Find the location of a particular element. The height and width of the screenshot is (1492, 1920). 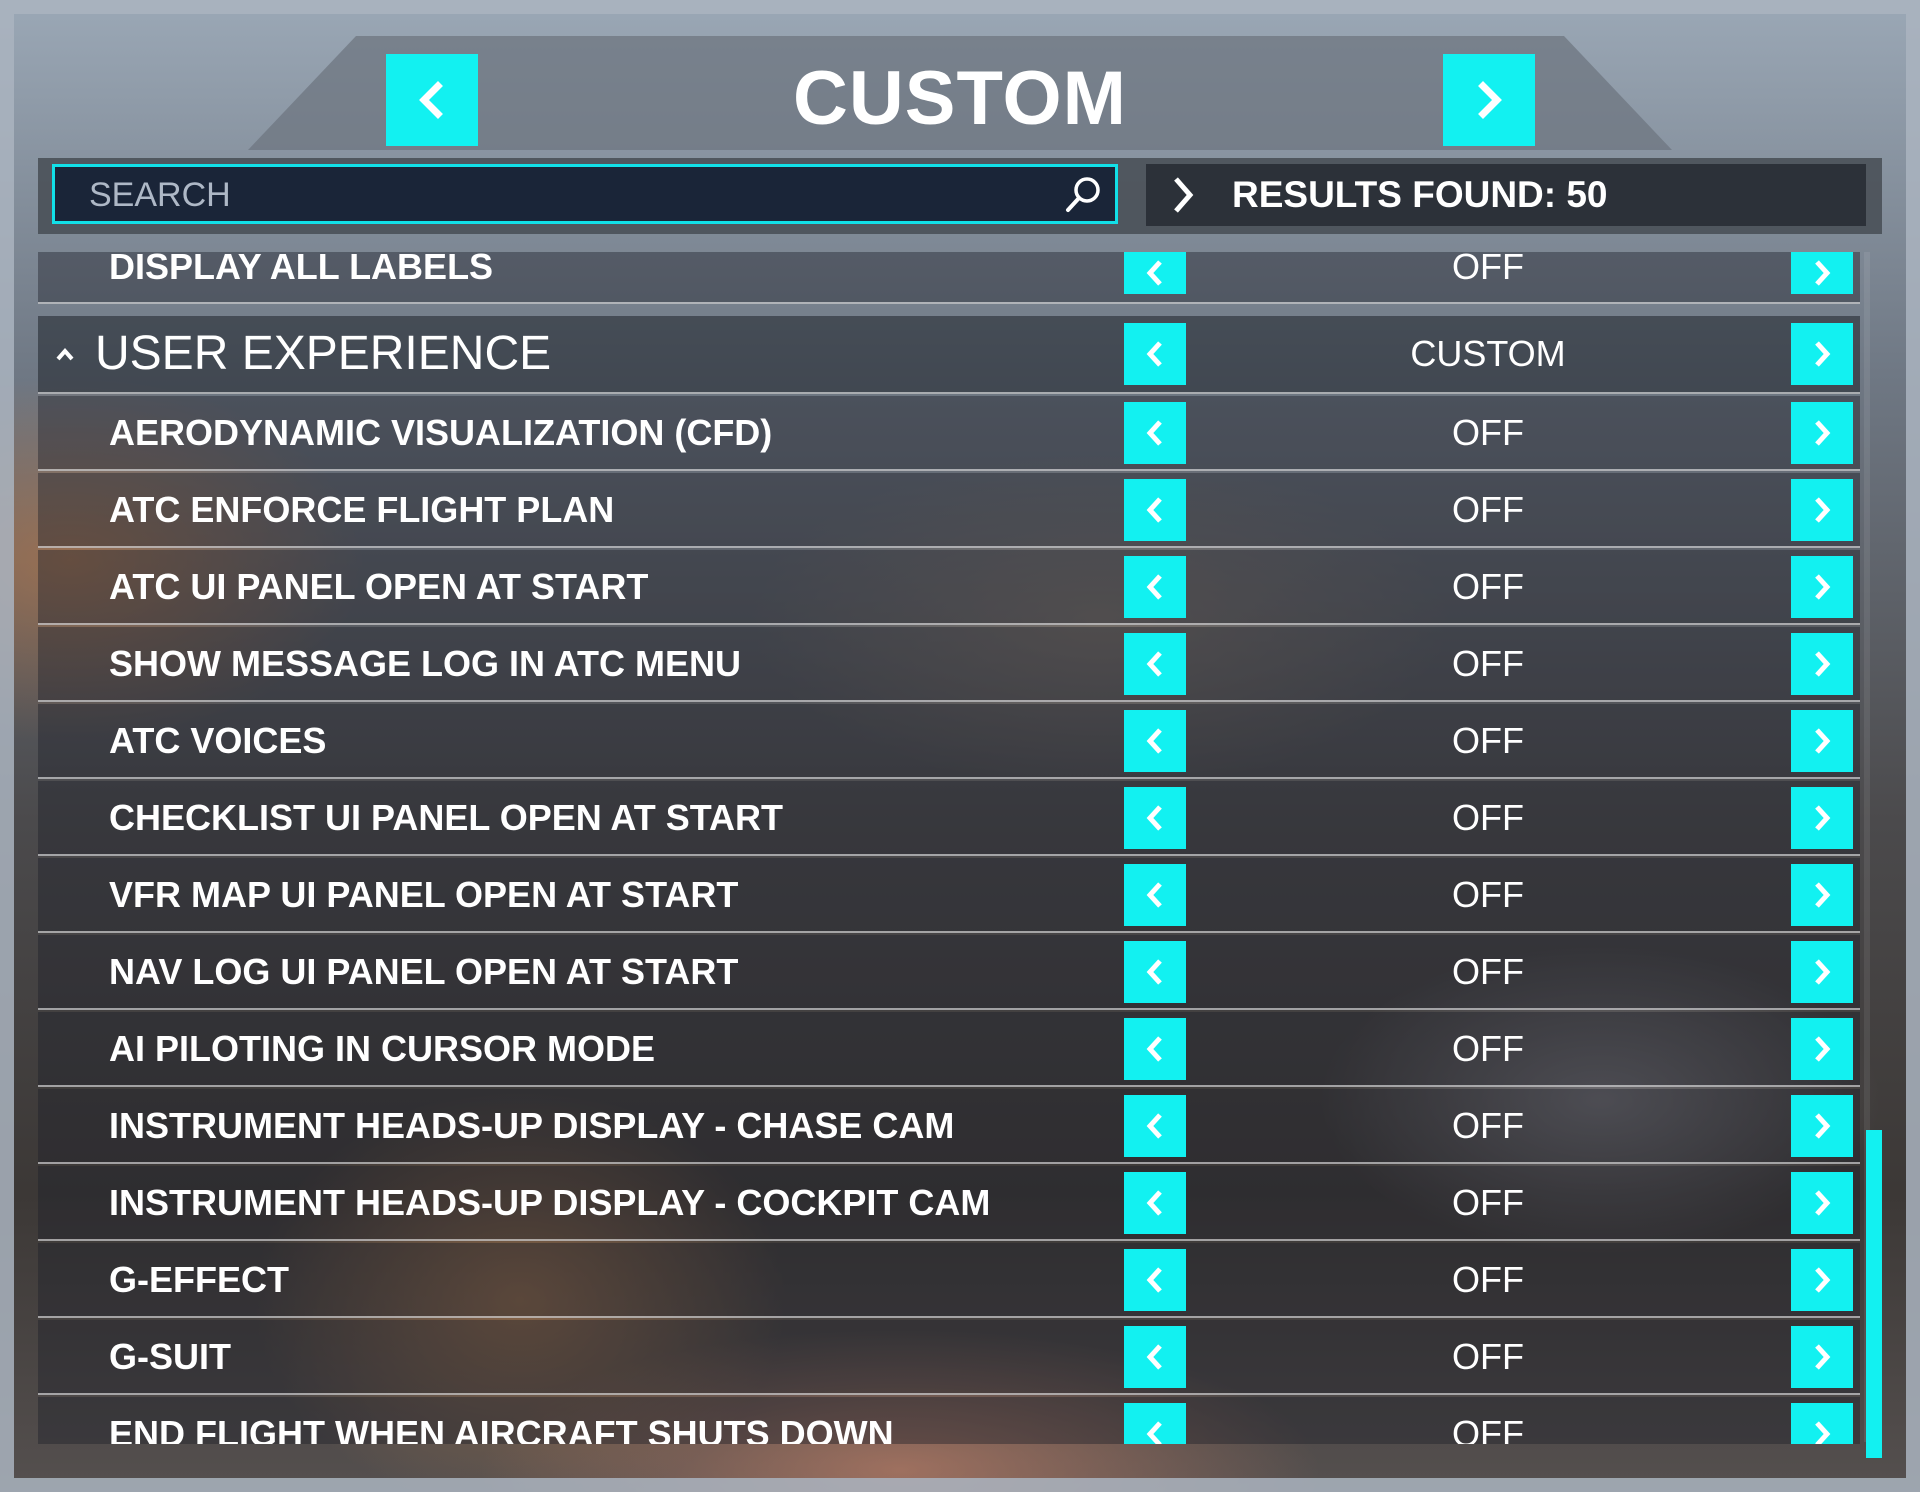

setting-label: G-EFFECT is located at coordinates (199, 1279).